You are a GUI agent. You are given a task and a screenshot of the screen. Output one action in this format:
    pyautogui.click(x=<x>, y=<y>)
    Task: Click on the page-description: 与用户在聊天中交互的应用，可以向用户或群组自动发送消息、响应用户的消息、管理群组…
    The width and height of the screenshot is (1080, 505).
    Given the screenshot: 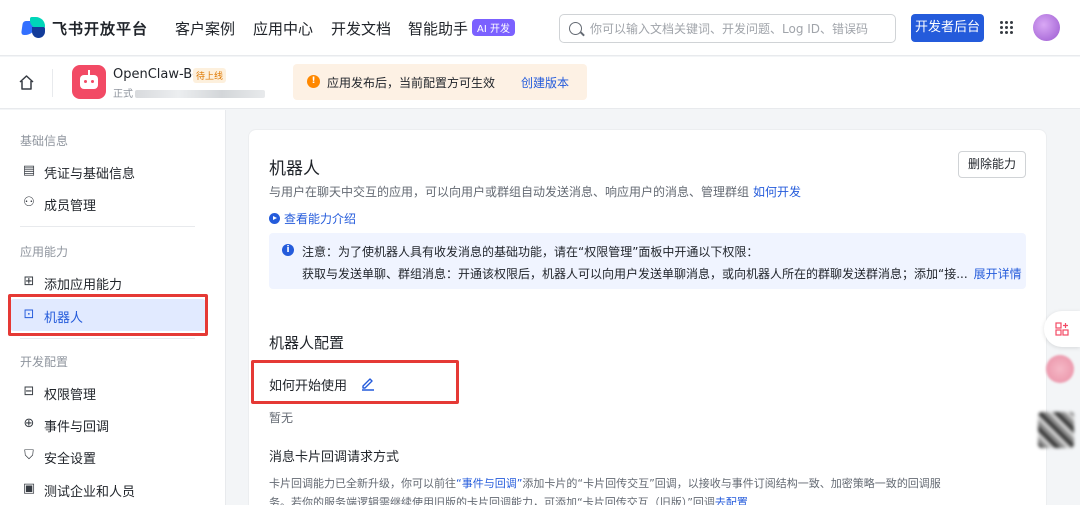 What is the action you would take?
    pyautogui.click(x=535, y=191)
    